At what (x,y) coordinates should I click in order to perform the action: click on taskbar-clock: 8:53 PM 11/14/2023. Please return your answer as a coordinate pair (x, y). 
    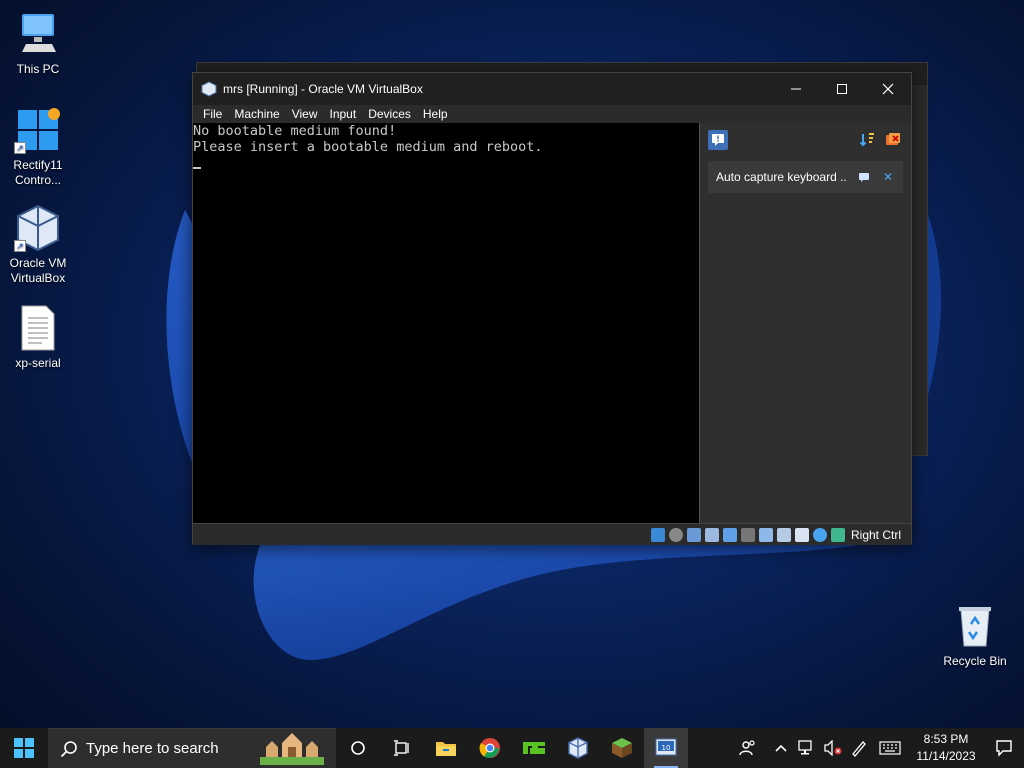
    Looking at the image, I should click on (946, 748).